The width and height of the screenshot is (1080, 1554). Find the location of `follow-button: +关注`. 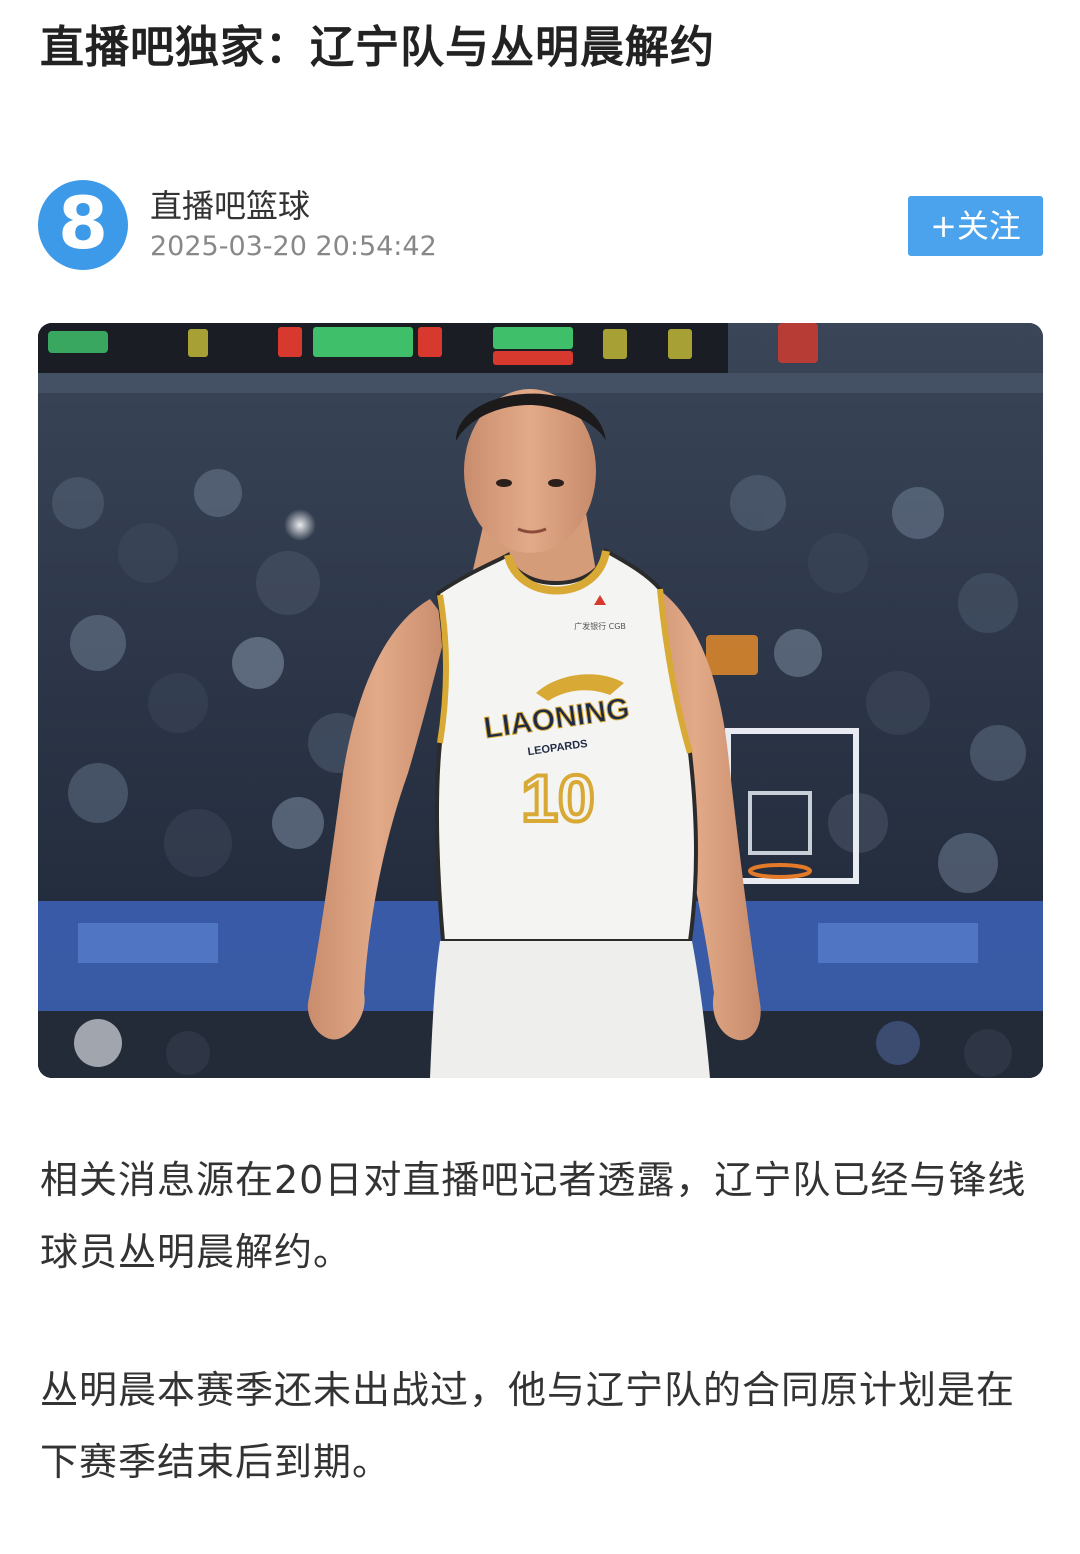

follow-button: +关注 is located at coordinates (975, 226).